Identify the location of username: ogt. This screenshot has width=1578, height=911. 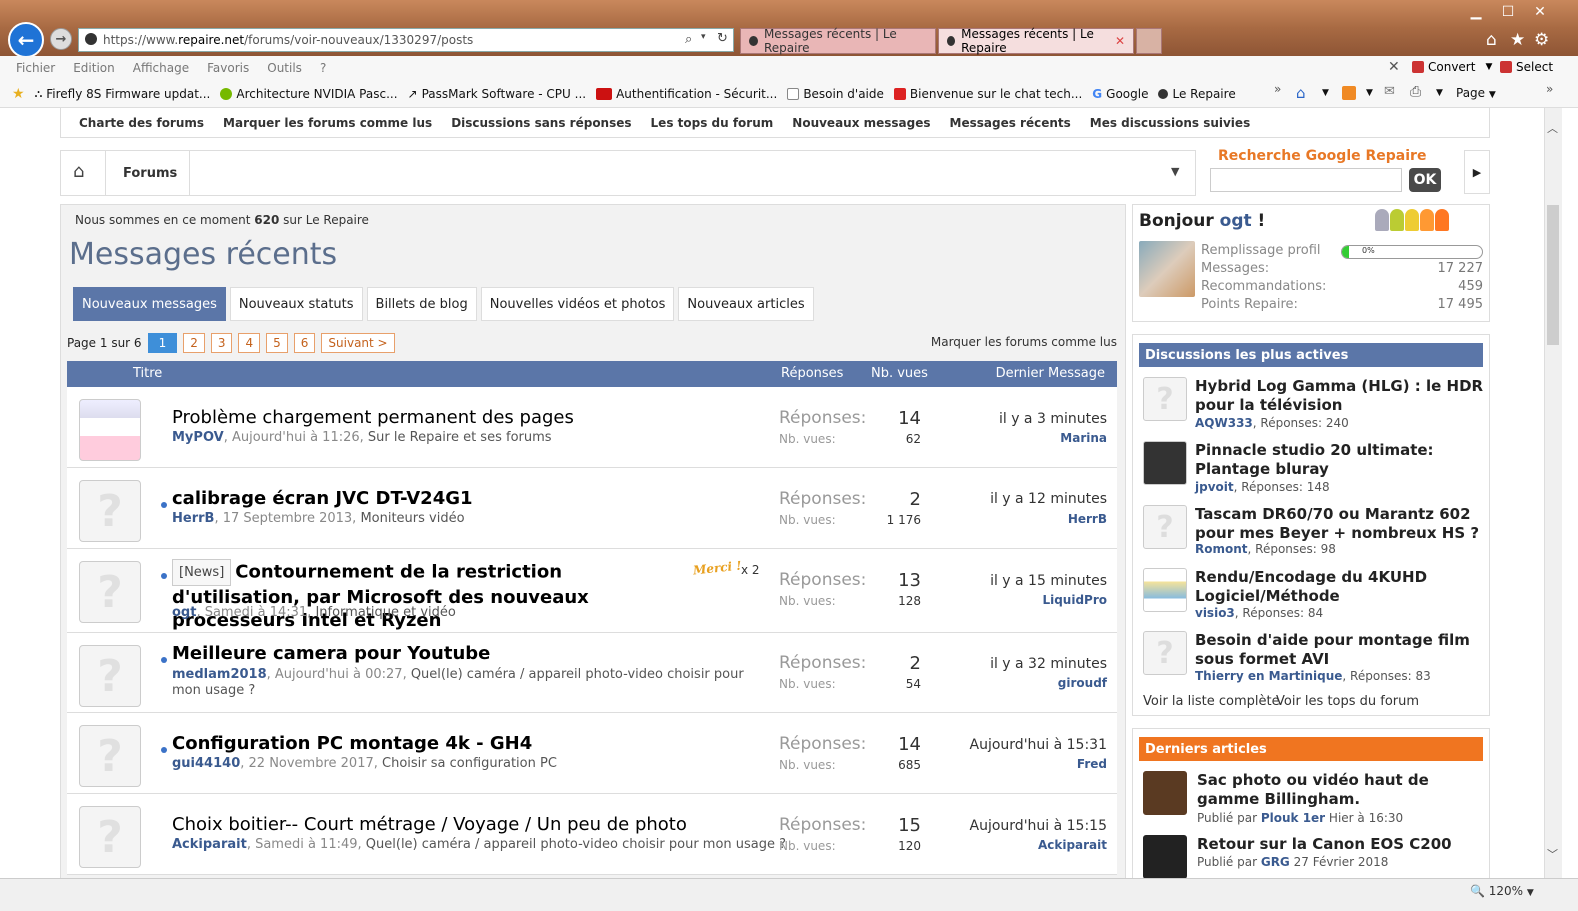
(1236, 221).